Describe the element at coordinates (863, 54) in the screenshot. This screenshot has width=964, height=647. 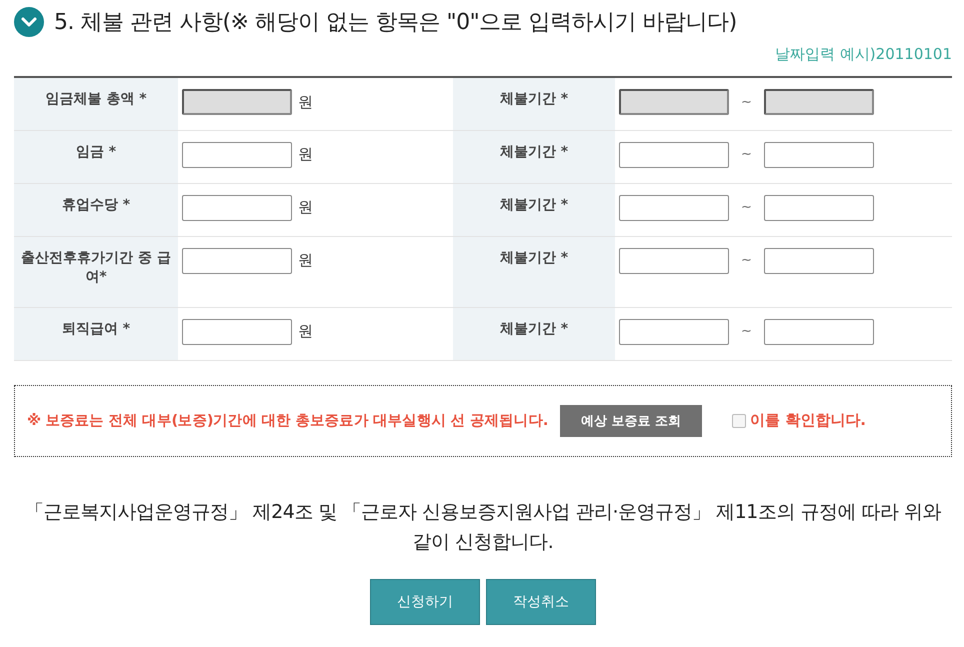
I see `date-format-hint: 날짜입력 예시)20110101` at that location.